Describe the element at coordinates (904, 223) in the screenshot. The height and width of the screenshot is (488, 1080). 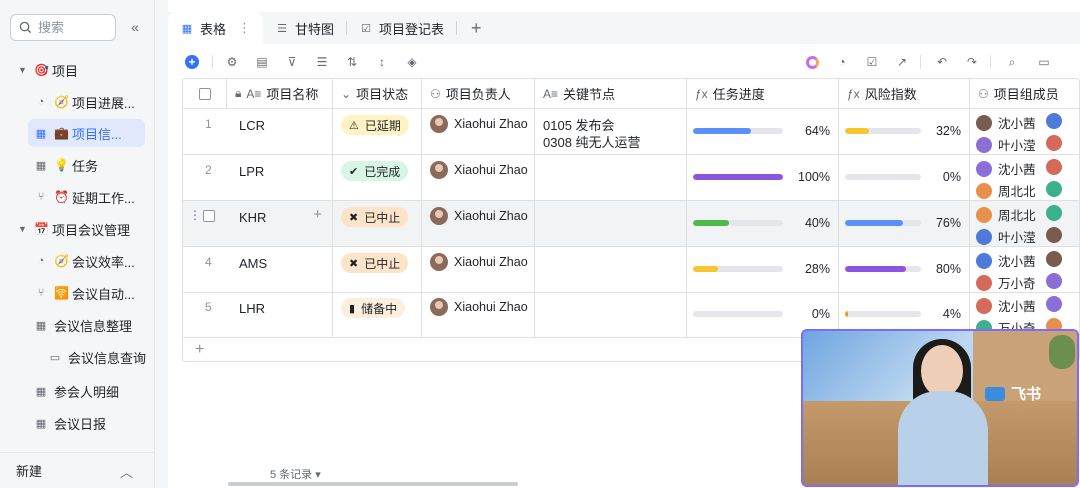
I see `cell-risk-index: 76%` at that location.